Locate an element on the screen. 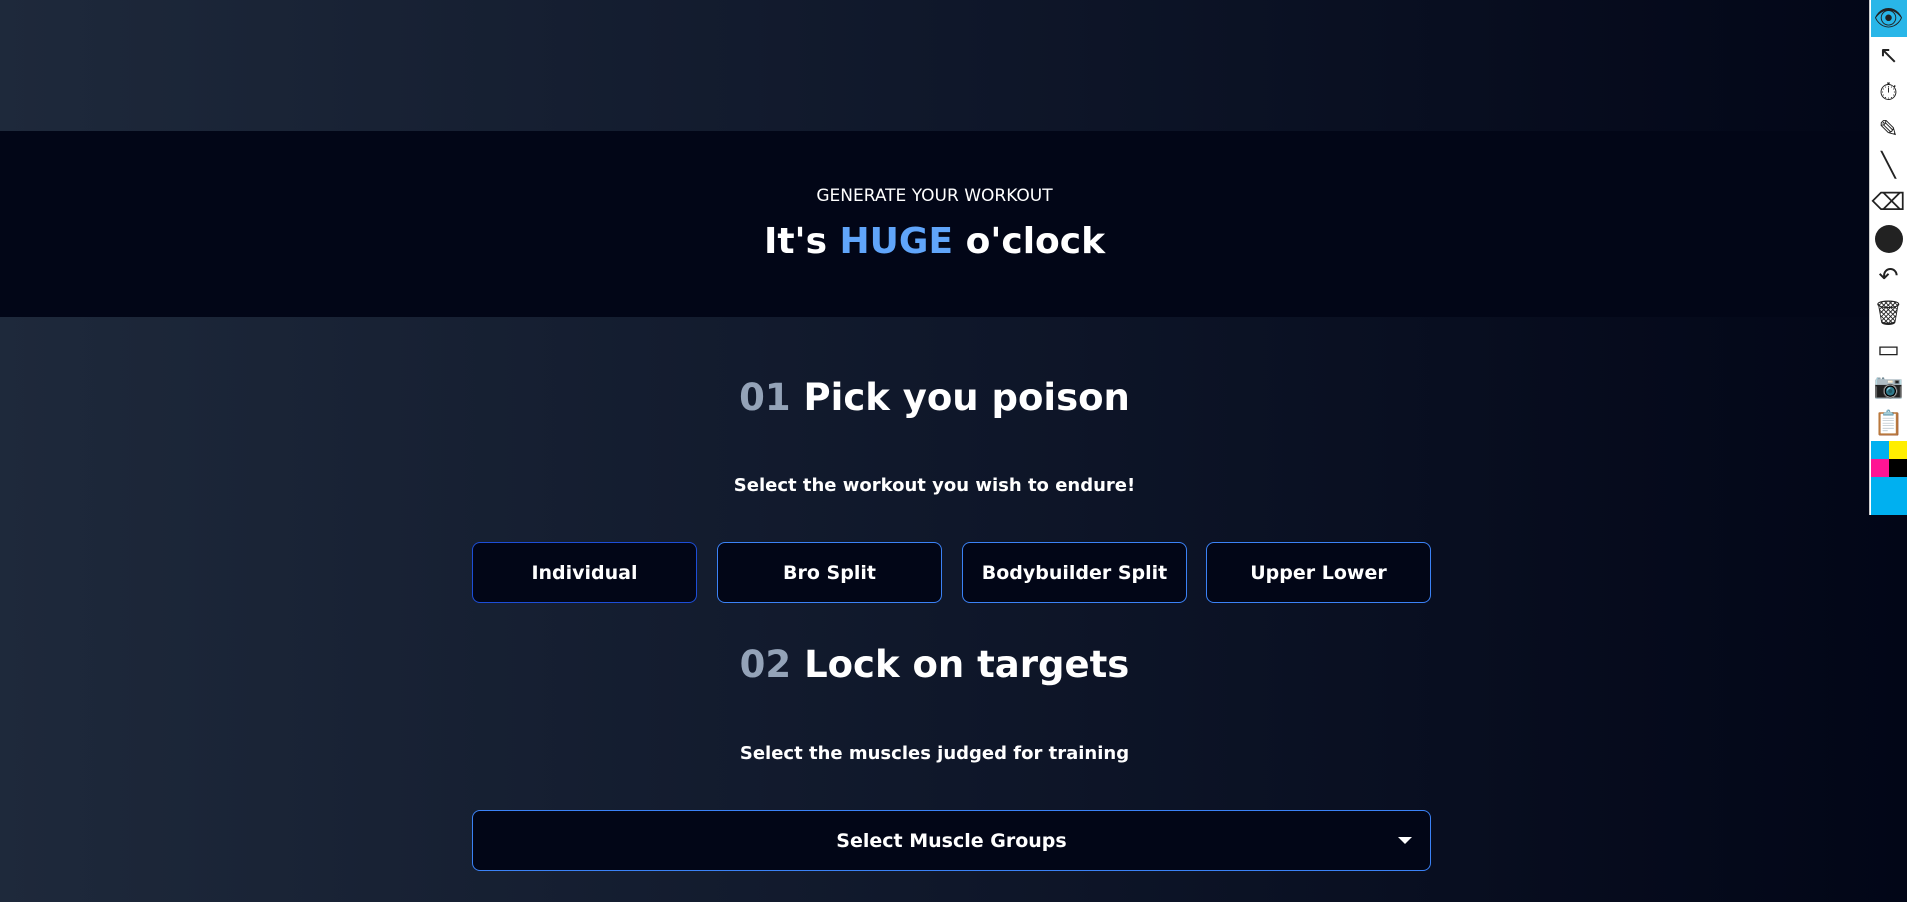 Image resolution: width=1907 pixels, height=902 pixels. pencil-icon: ✎ is located at coordinates (1889, 128).